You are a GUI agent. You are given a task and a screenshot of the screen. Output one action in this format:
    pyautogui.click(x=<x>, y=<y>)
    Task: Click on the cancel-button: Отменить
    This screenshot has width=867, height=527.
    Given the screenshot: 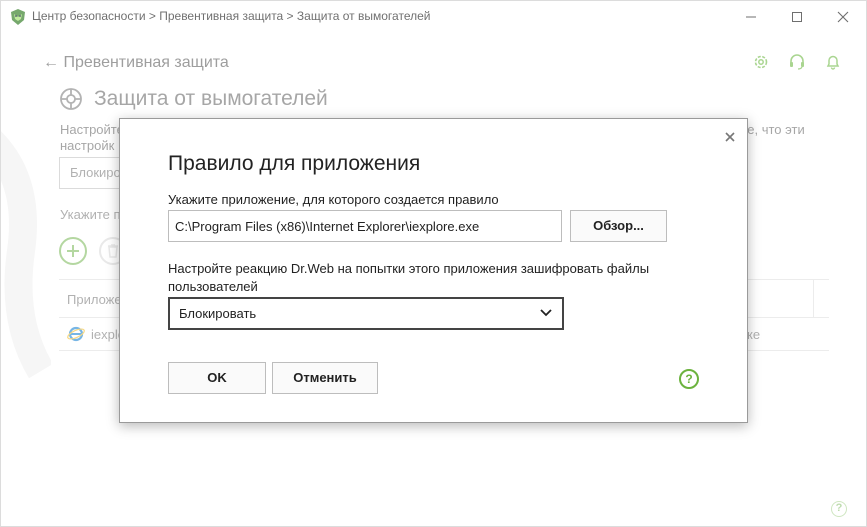 What is the action you would take?
    pyautogui.click(x=325, y=378)
    